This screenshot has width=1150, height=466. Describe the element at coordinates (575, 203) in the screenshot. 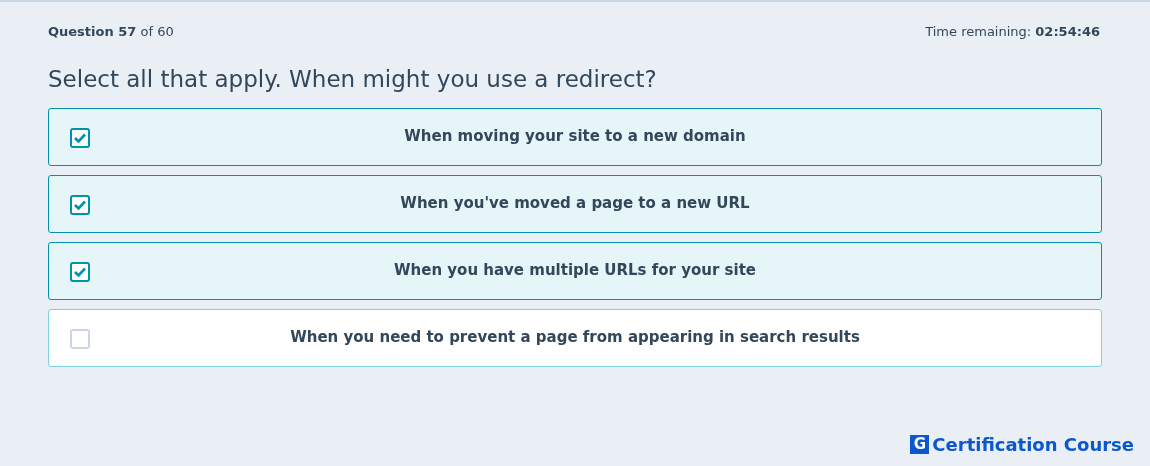

I see `answer-option: When you've moved a page to a new URL` at that location.